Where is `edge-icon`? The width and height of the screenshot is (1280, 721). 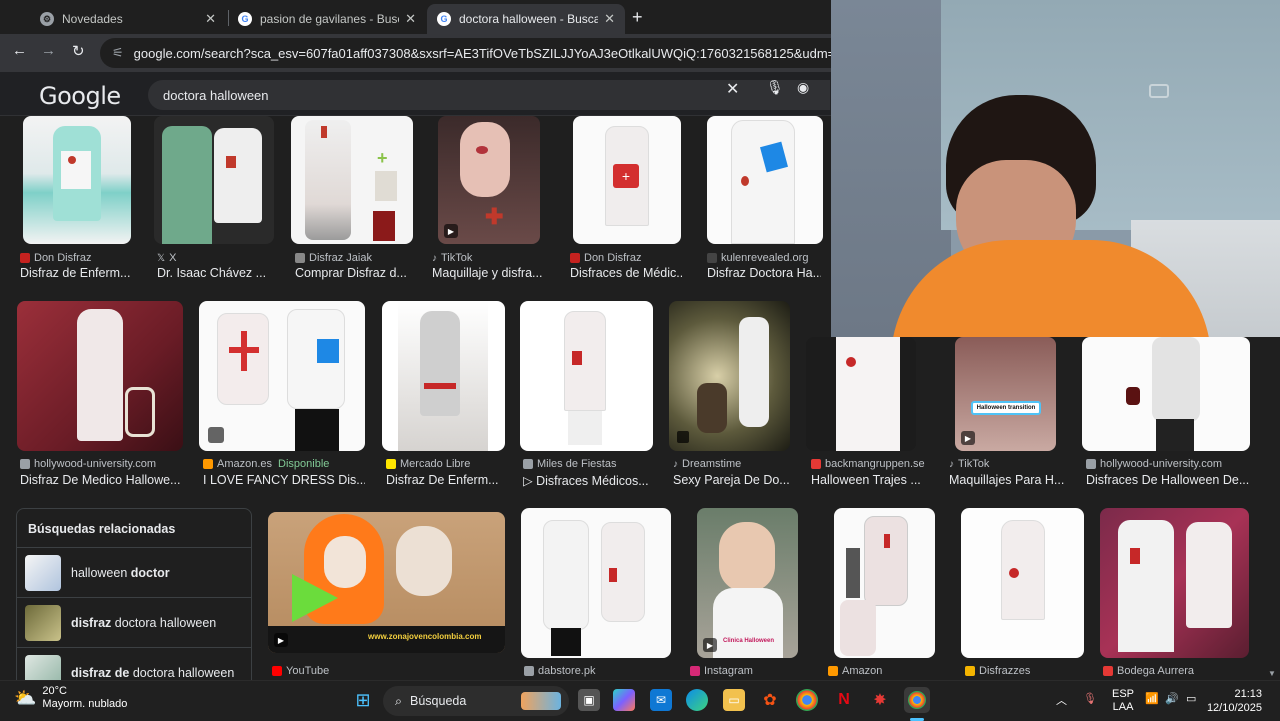 edge-icon is located at coordinates (697, 700).